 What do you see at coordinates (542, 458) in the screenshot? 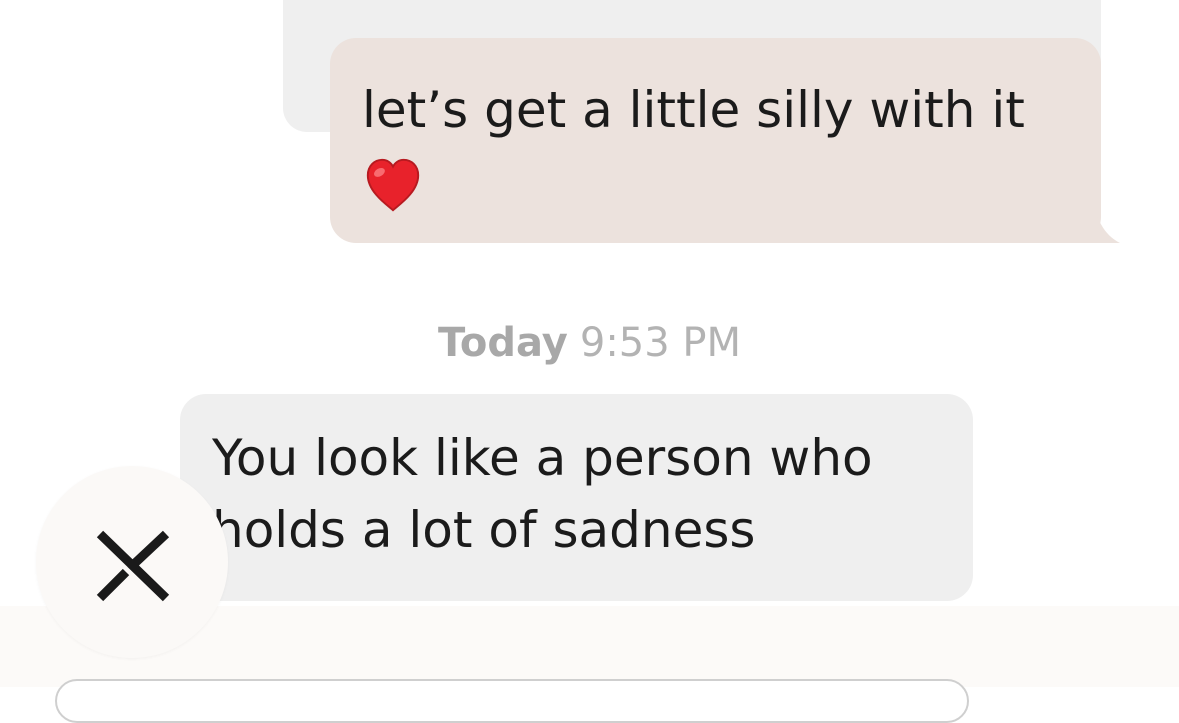
I see `received-message-line-1: You look like a person who` at bounding box center [542, 458].